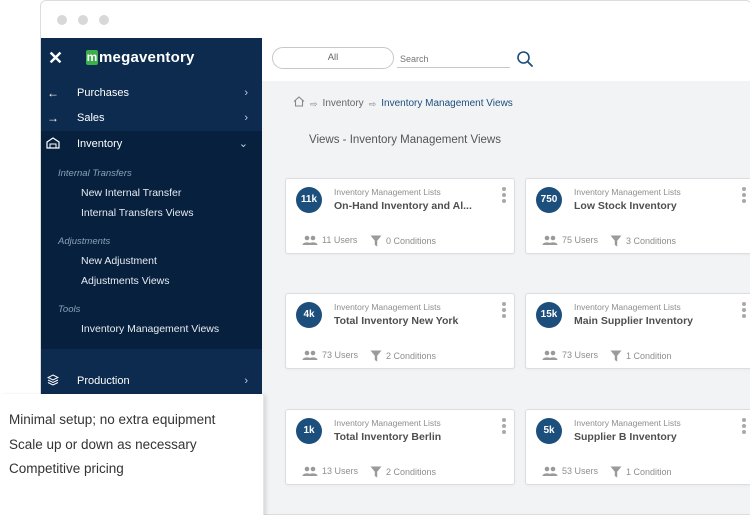  Describe the element at coordinates (69, 309) in the screenshot. I see `submenu-heading: Tools` at that location.